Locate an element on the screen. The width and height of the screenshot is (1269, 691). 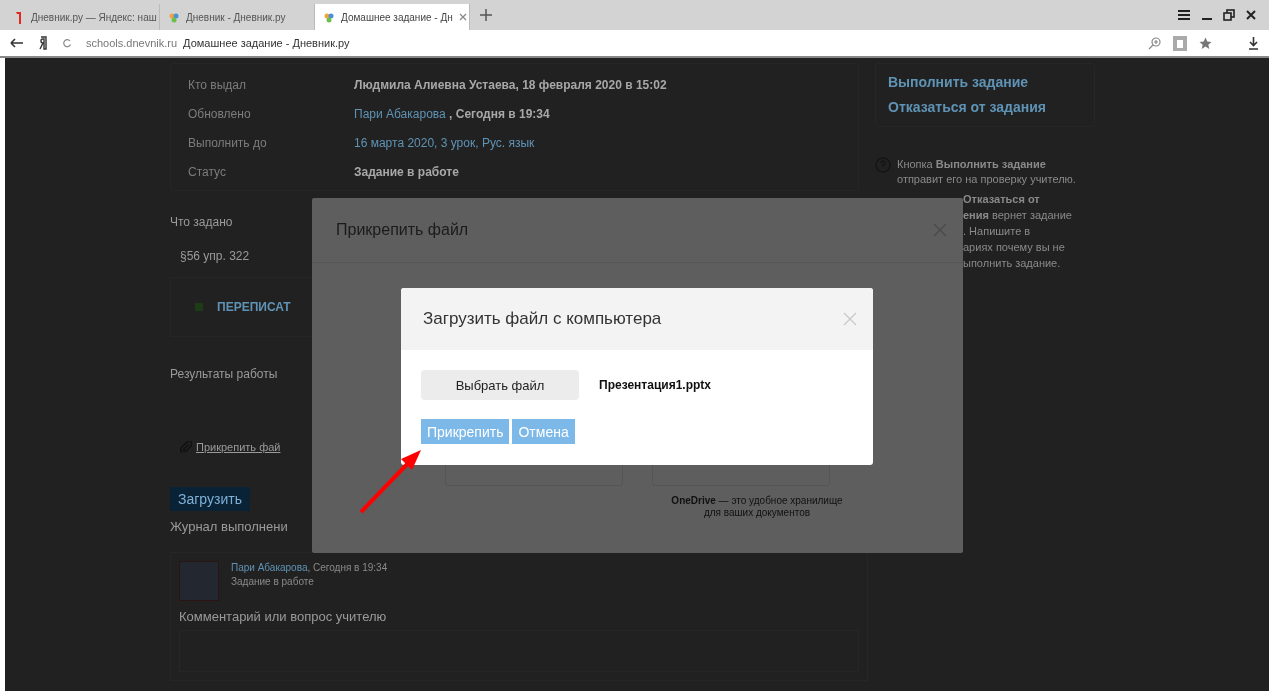
help-text-line: ариях почему вы не is located at coordinates (1014, 247).